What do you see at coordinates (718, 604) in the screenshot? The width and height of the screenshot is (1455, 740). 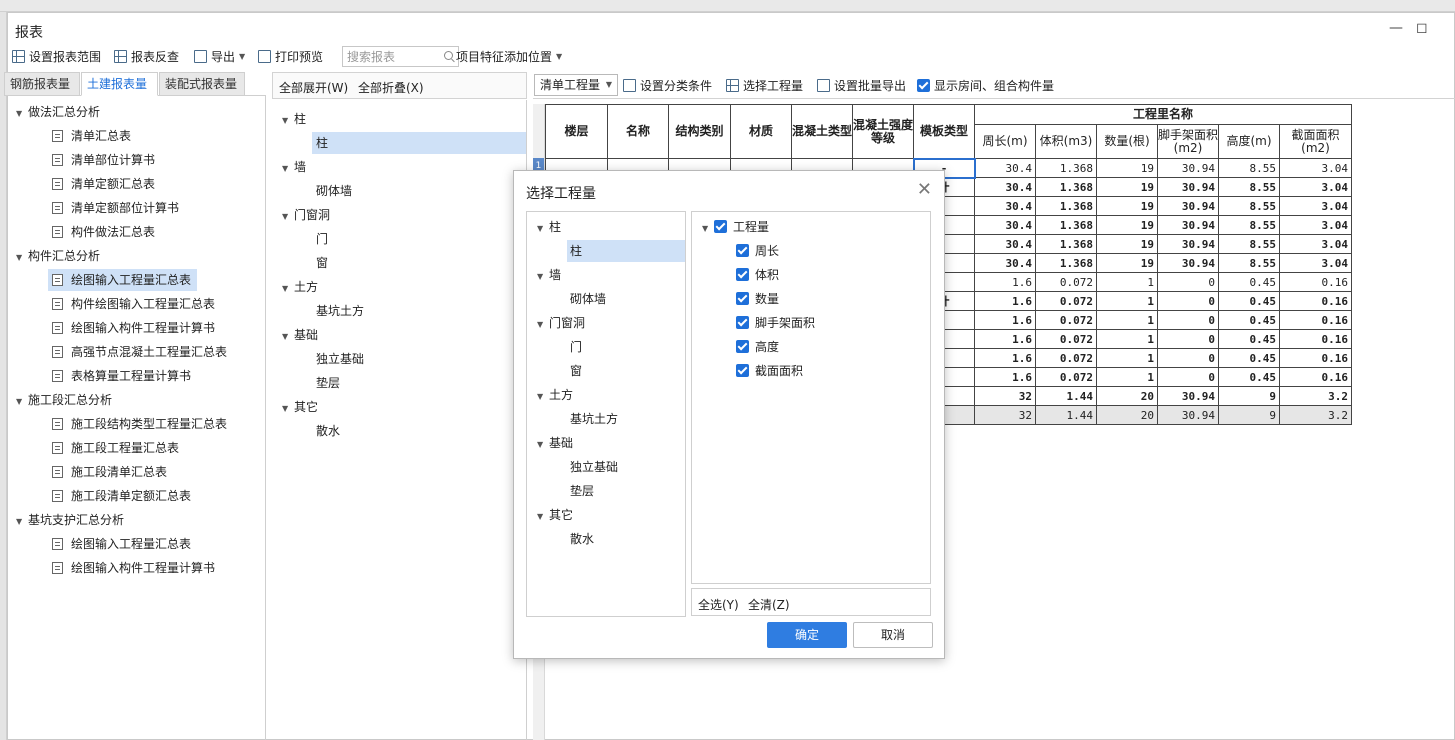 I see `select-all-button: 全选(Y)` at bounding box center [718, 604].